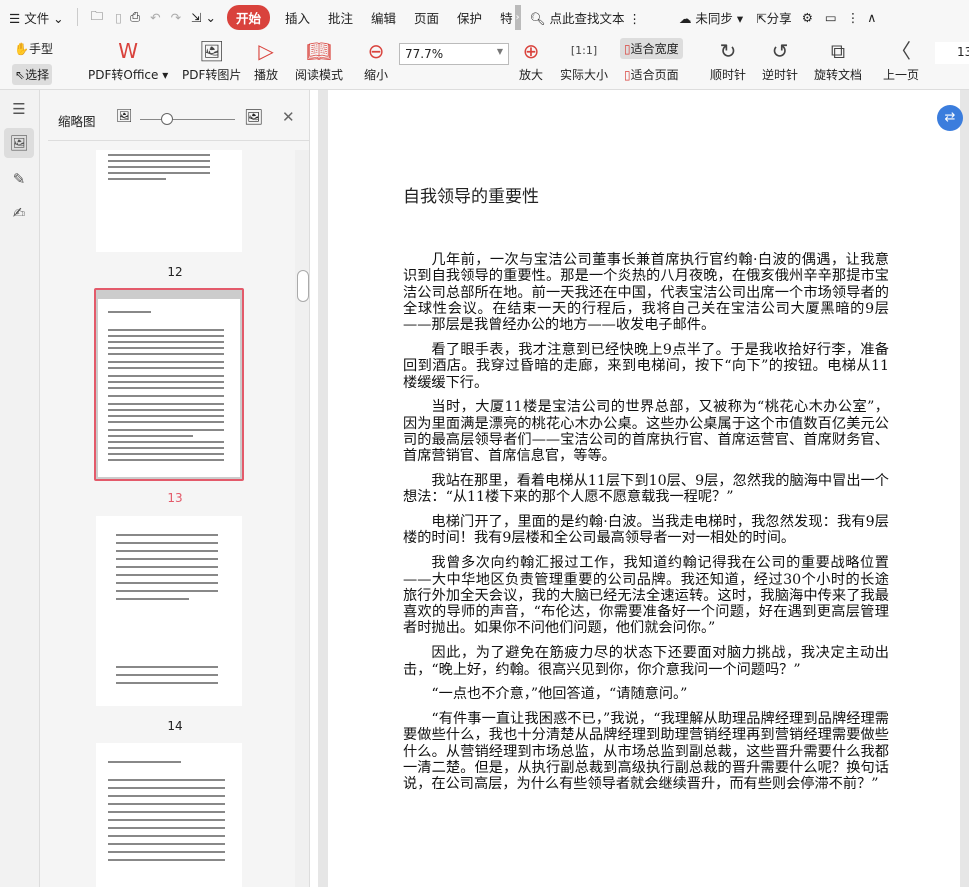 This screenshot has height=887, width=969. Describe the element at coordinates (118, 17) in the screenshot. I see `save-icon: ▯` at that location.